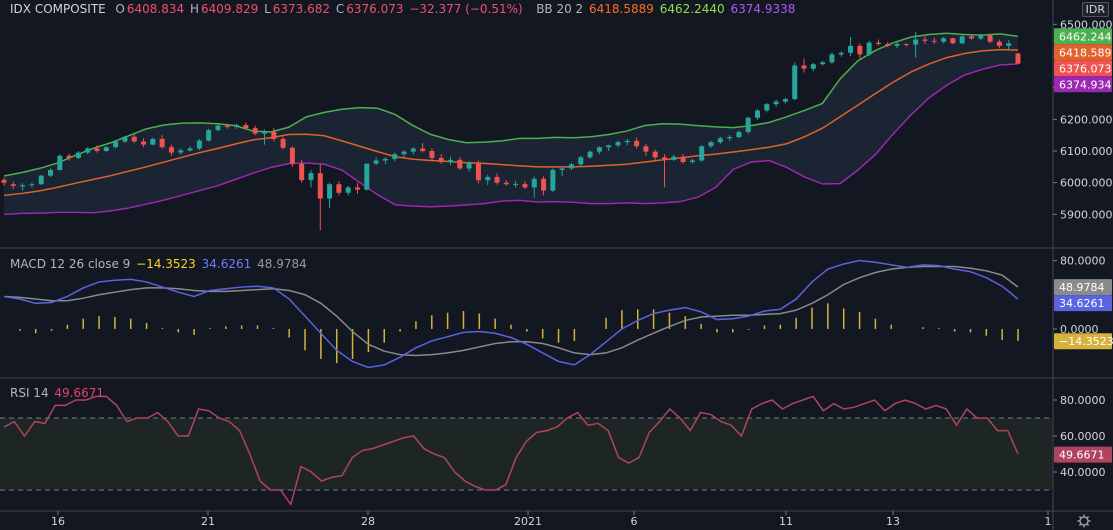 This screenshot has width=1113, height=530. Describe the element at coordinates (1083, 400) in the screenshot. I see `y-tick-label: 80.0000` at that location.